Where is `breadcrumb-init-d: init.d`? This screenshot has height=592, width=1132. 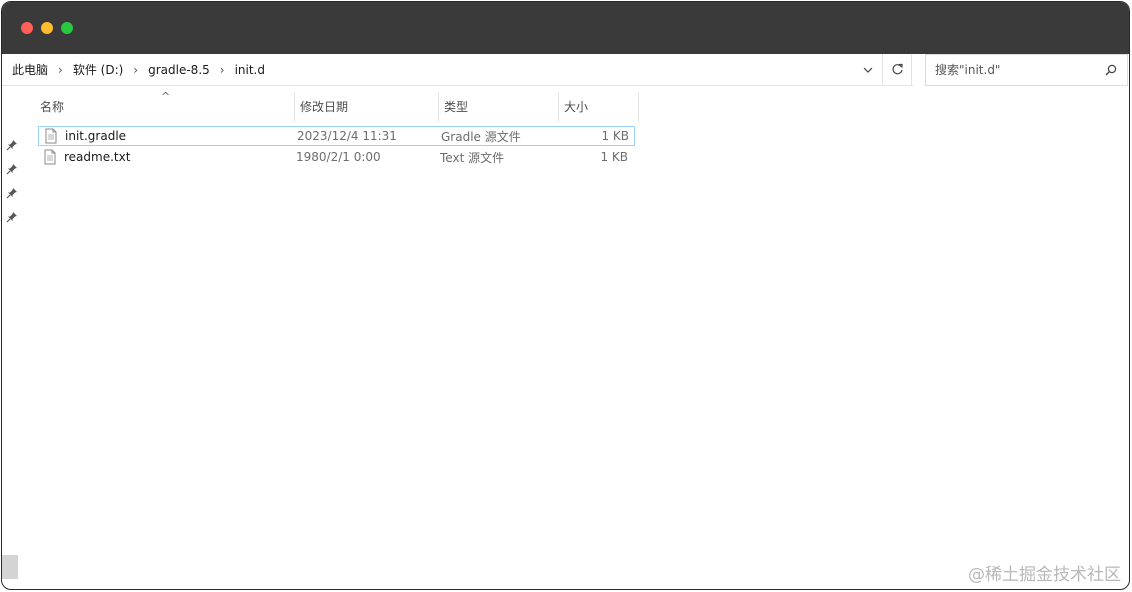 breadcrumb-init-d: init.d is located at coordinates (250, 70).